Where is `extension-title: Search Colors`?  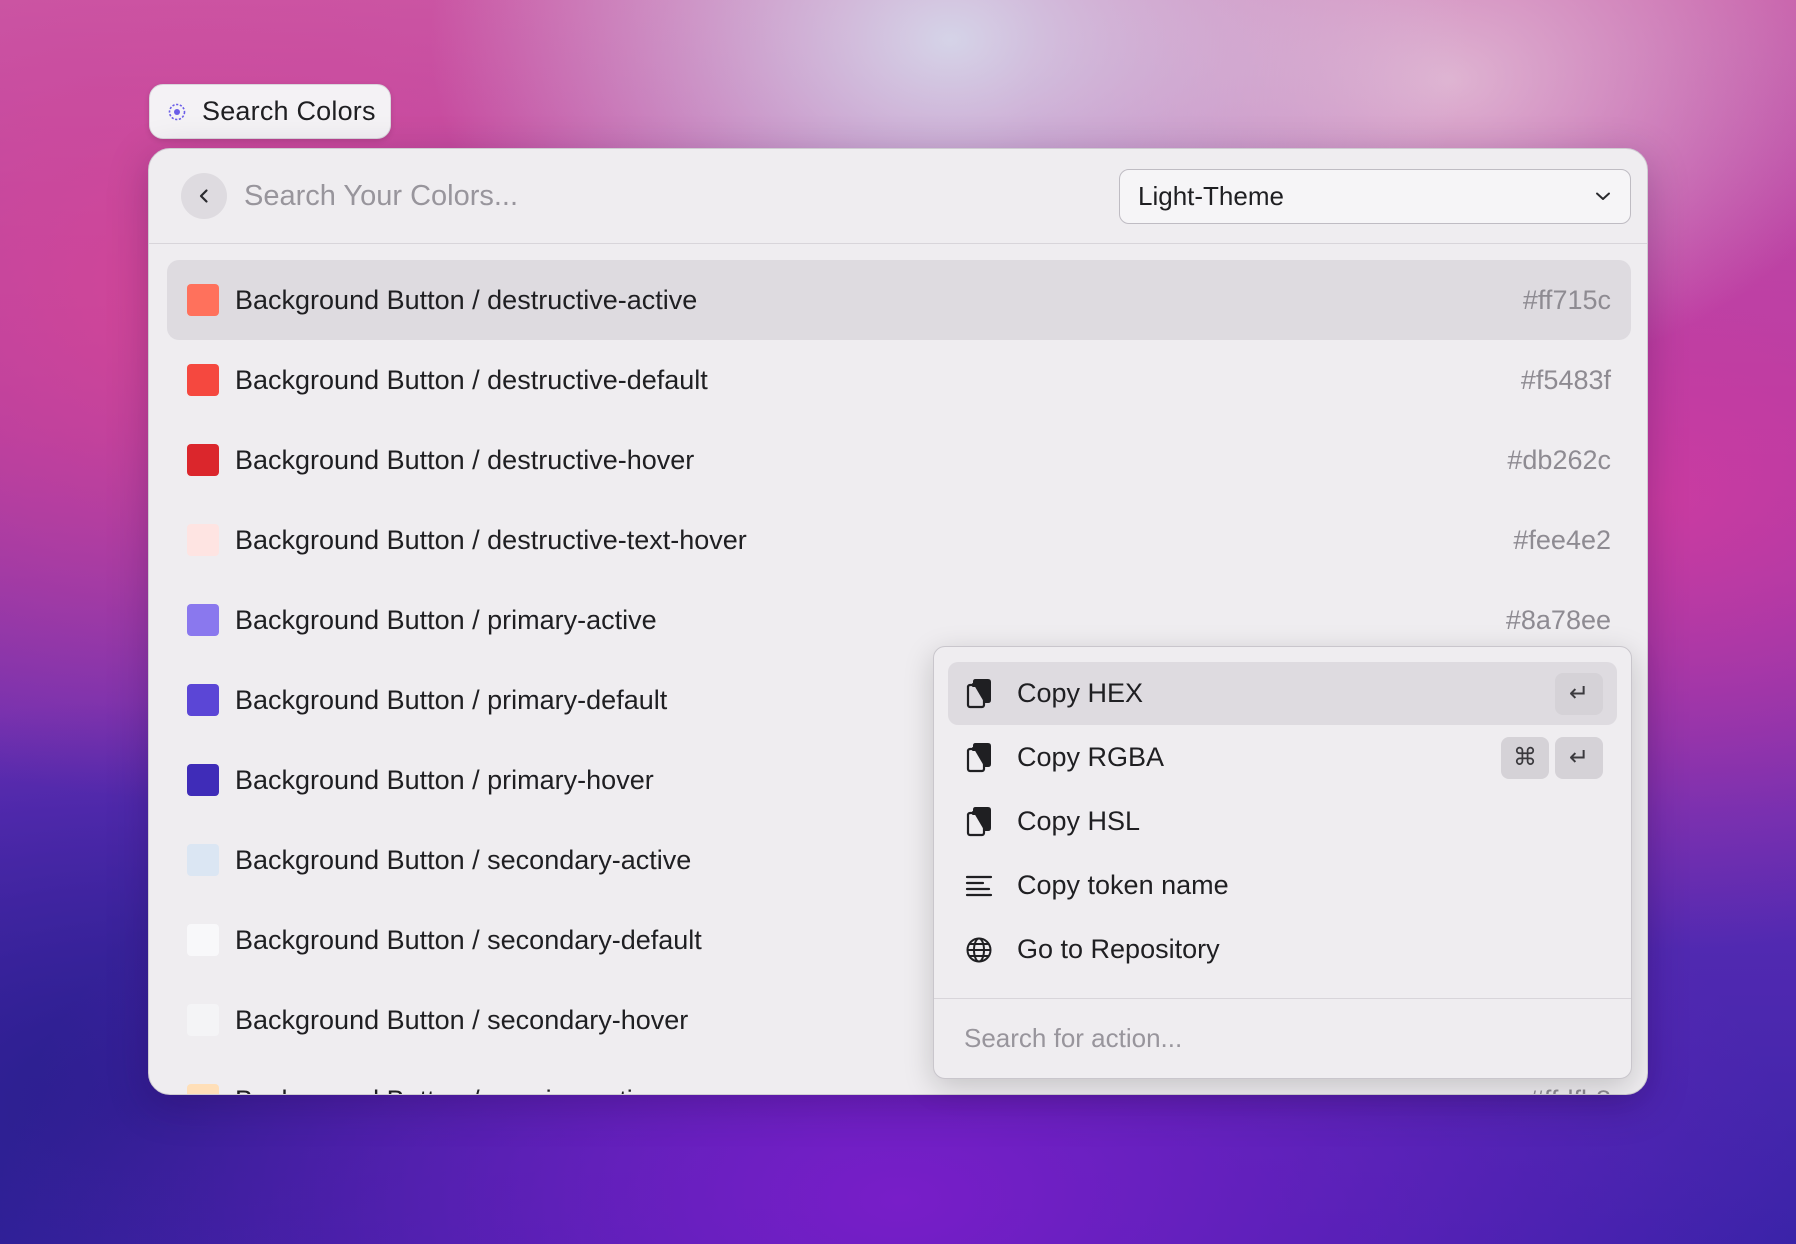
extension-title: Search Colors is located at coordinates (289, 111).